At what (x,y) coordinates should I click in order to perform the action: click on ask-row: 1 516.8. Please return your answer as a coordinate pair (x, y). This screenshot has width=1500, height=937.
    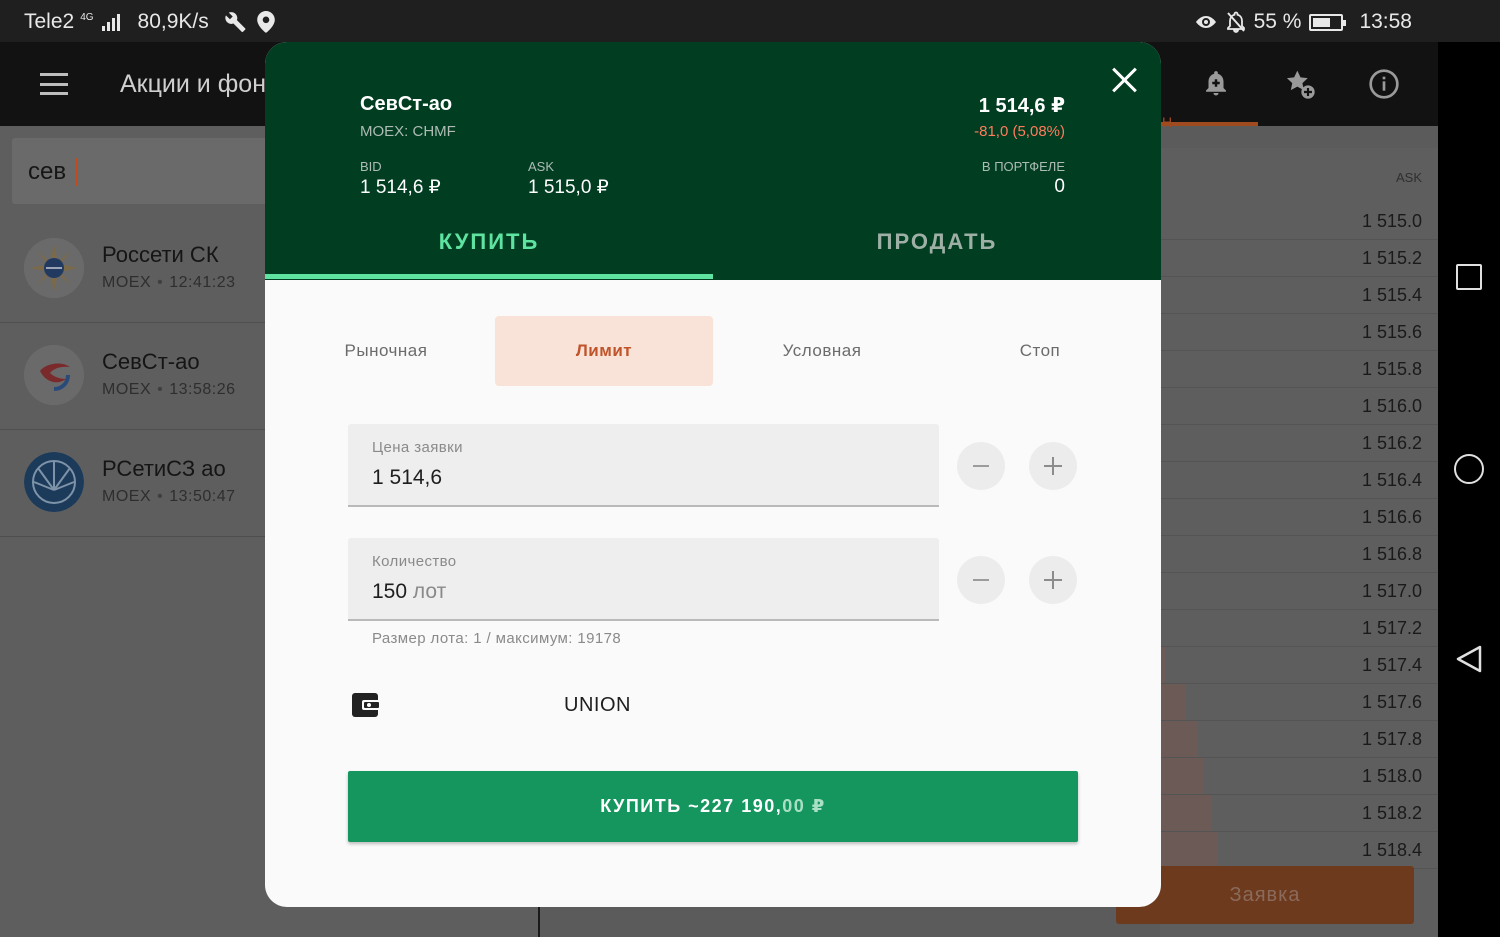
    Looking at the image, I should click on (1299, 554).